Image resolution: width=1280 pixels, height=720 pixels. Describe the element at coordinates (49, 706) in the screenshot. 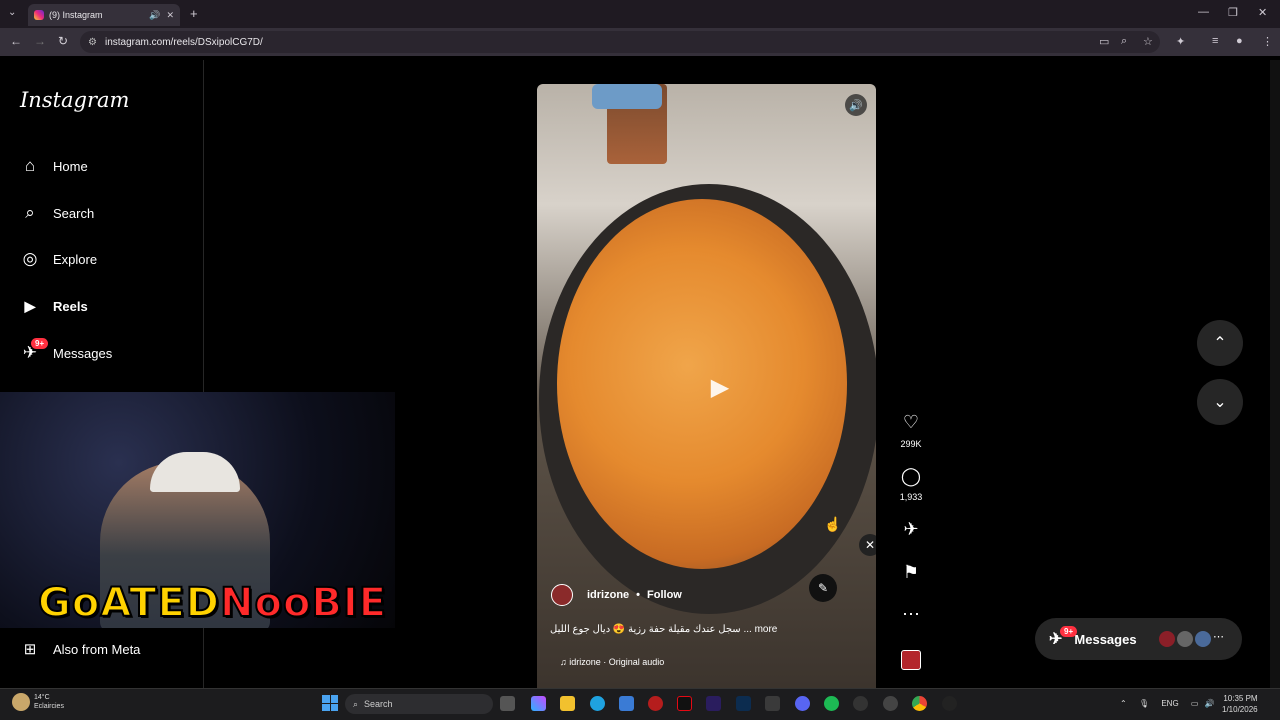

I see `weather-desc: Eclaircies` at that location.